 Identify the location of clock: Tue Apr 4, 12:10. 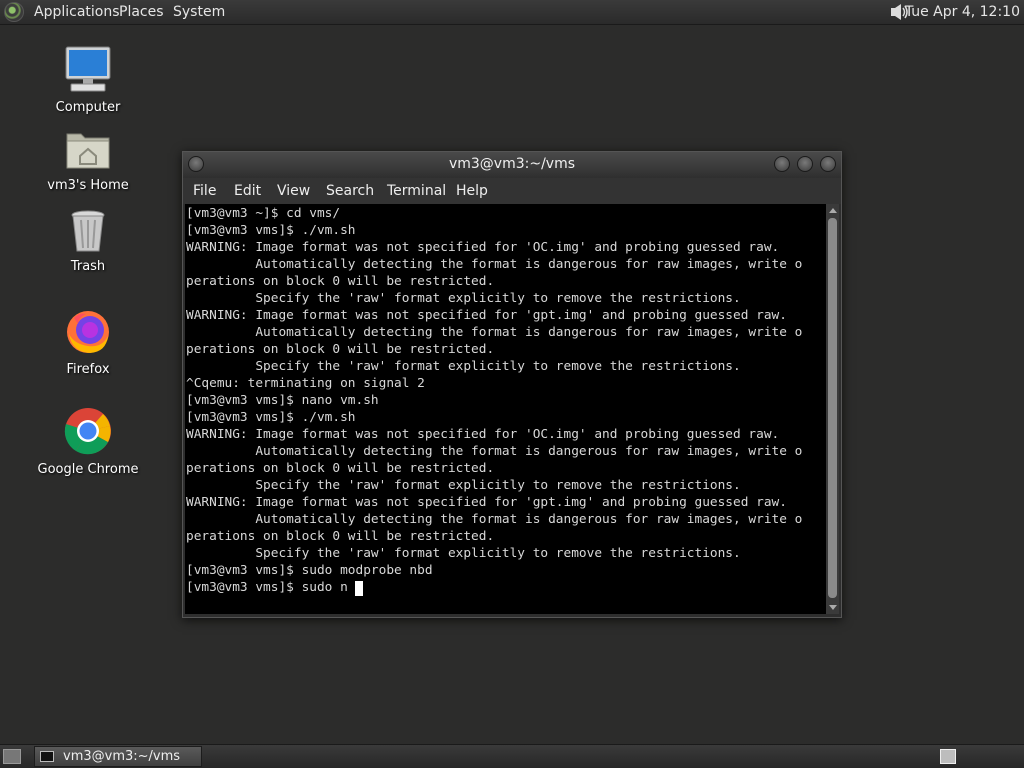
(962, 12).